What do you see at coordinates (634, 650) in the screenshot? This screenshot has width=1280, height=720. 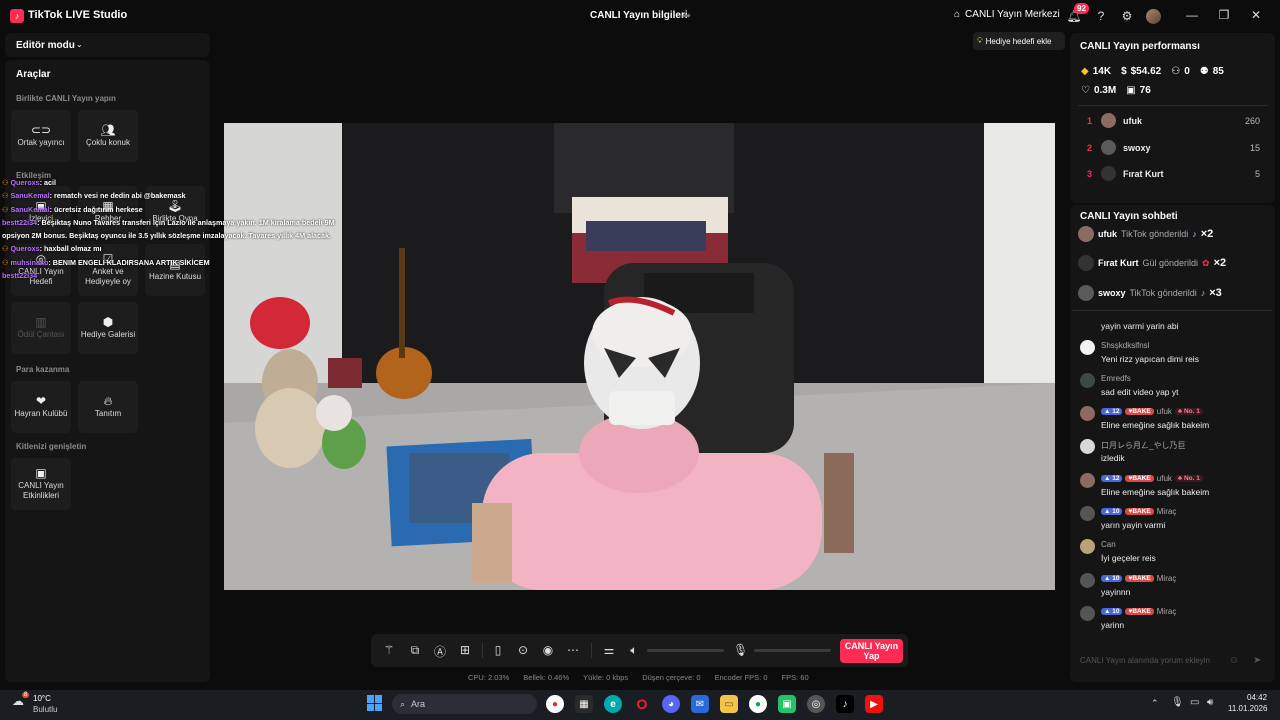 I see `speaker-icon: 🔈︎` at bounding box center [634, 650].